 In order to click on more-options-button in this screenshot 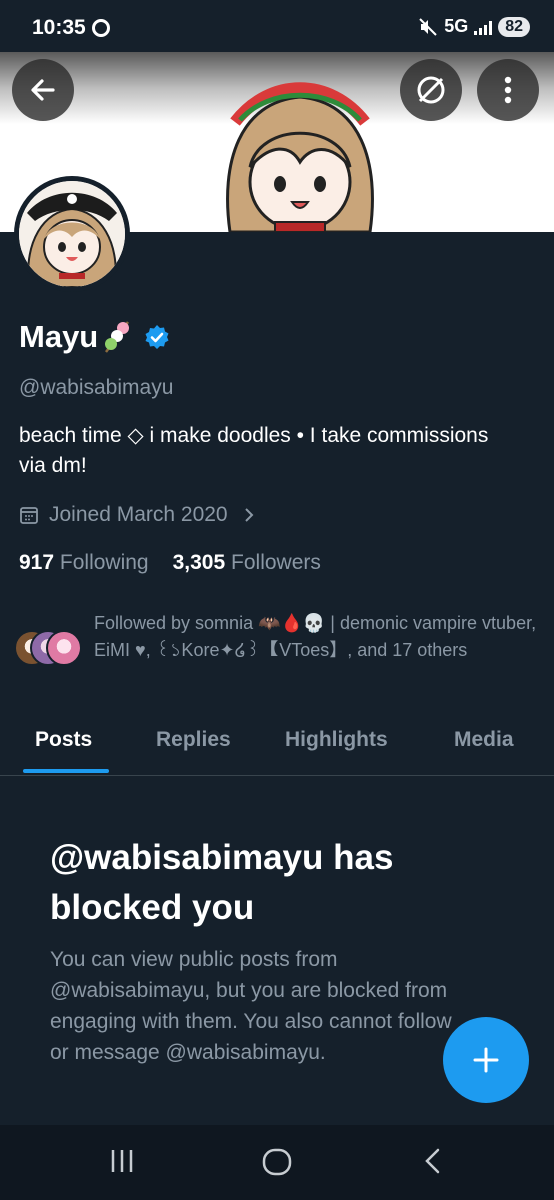, I will do `click(508, 90)`.